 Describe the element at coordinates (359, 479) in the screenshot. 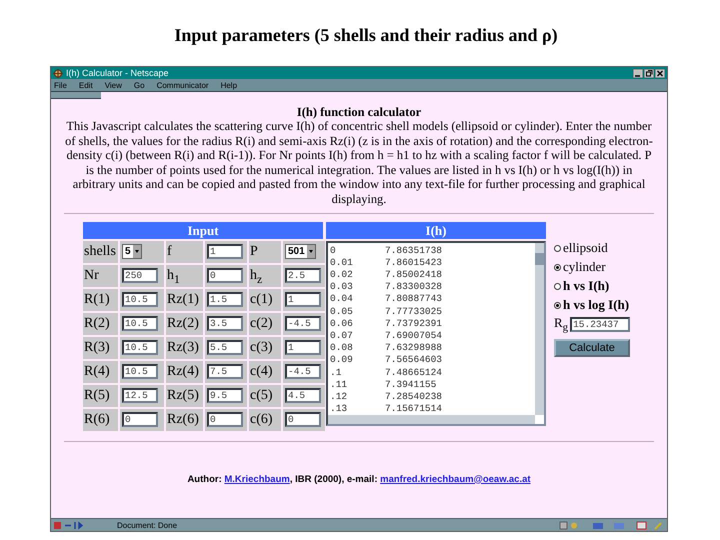

I see `author-line: Author: M.Kriechbaum, IBR (2000), e-mail: manfred.kriechbaum@oeaw.ac.at` at that location.